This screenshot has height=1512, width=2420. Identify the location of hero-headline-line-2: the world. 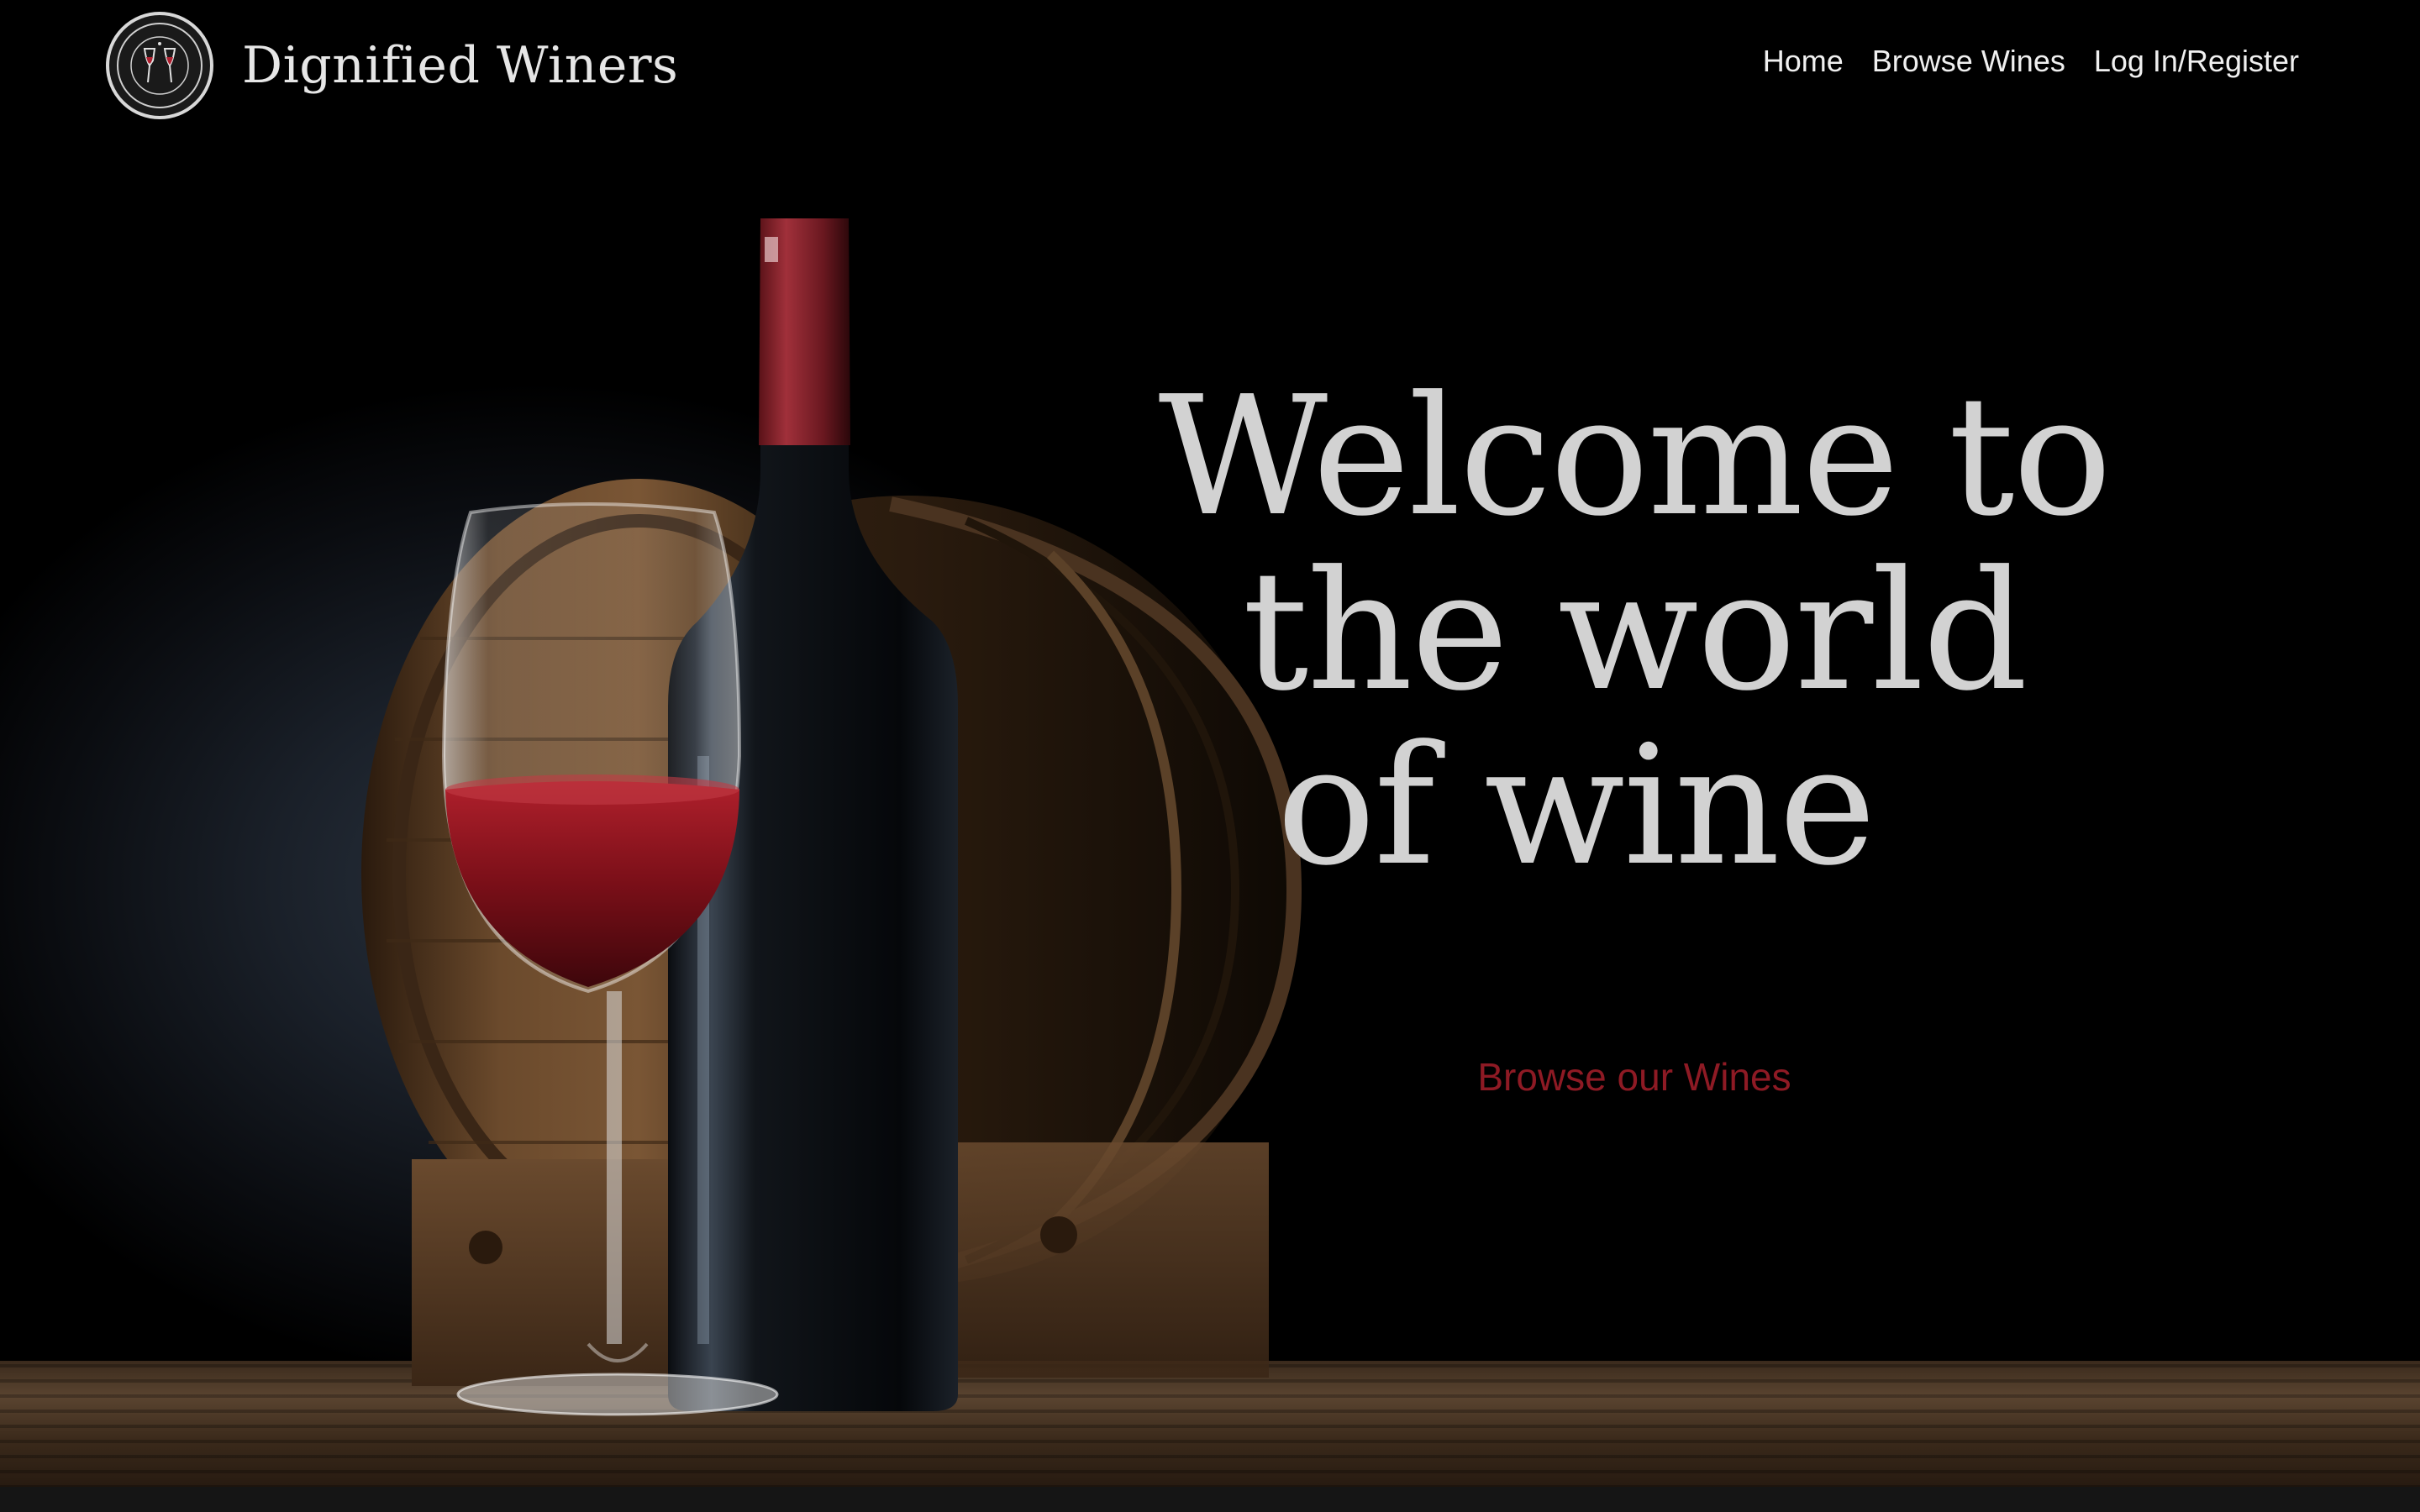
(1635, 631).